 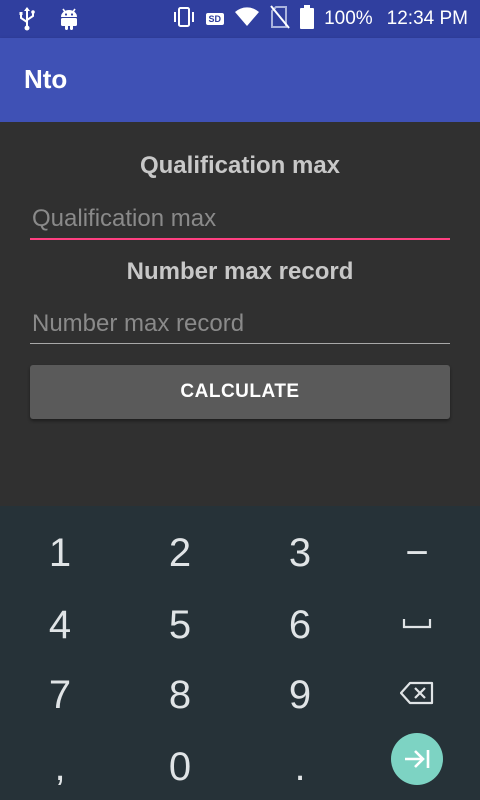 I want to click on usb-icon, so click(x=27, y=21).